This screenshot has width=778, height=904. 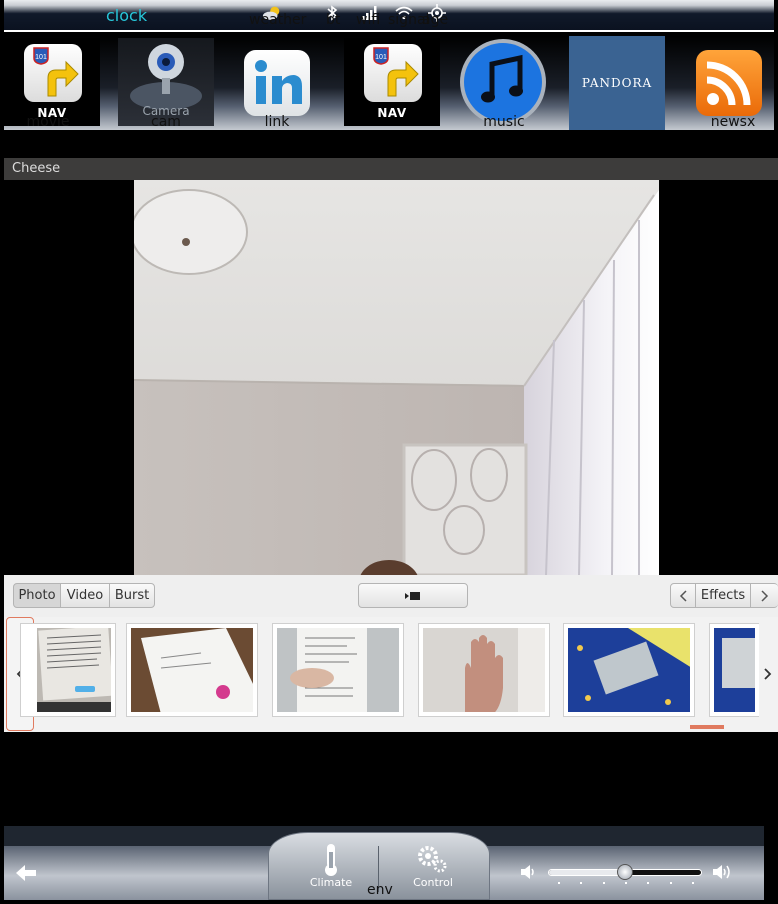 I want to click on control-button: Control, so click(x=433, y=868).